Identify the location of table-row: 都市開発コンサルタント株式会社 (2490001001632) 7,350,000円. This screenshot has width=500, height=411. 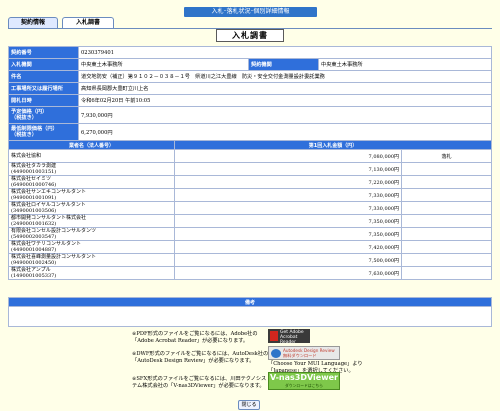
(250, 221).